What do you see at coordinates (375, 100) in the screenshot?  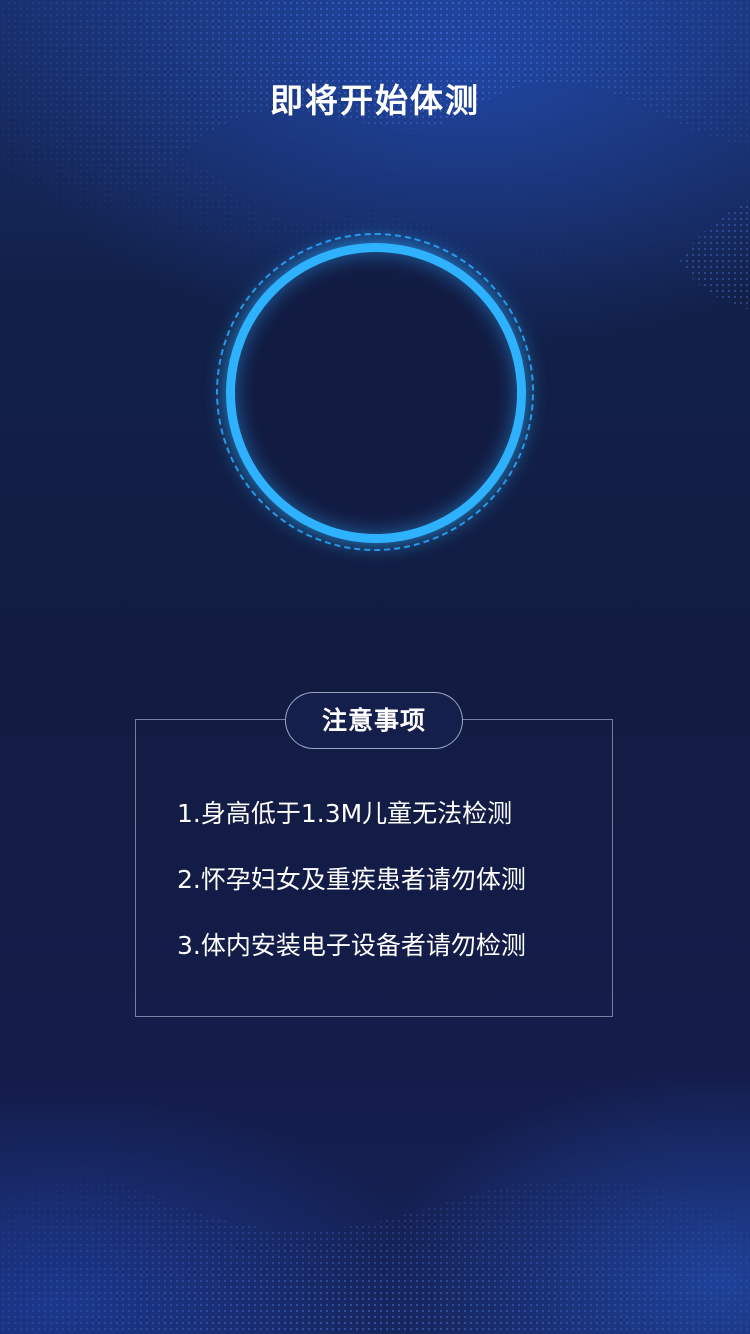 I see `page-title: 即将开始体测` at bounding box center [375, 100].